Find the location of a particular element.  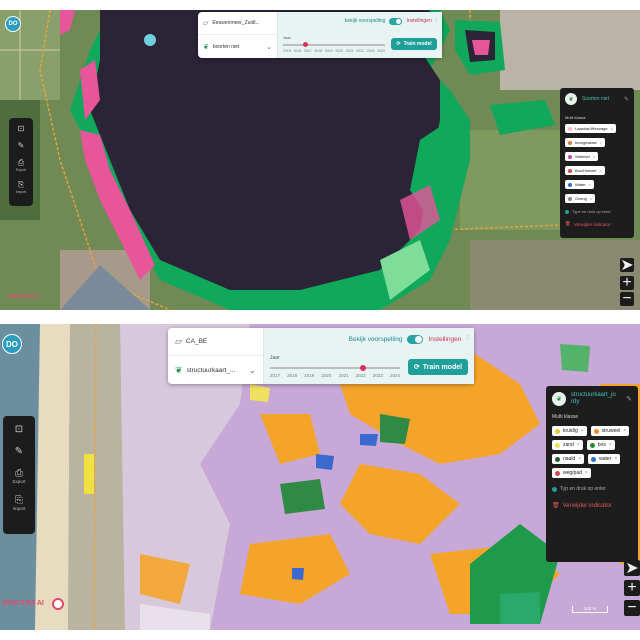

class-chip: Water × is located at coordinates (579, 184).